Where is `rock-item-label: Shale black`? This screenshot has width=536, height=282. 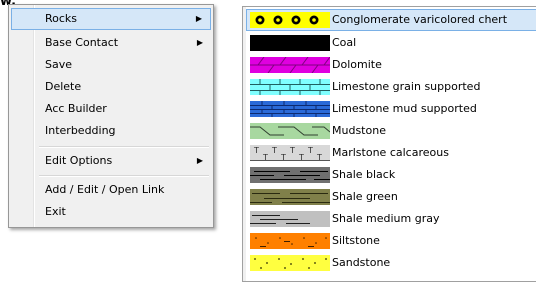
rock-item-label: Shale black is located at coordinates (364, 174).